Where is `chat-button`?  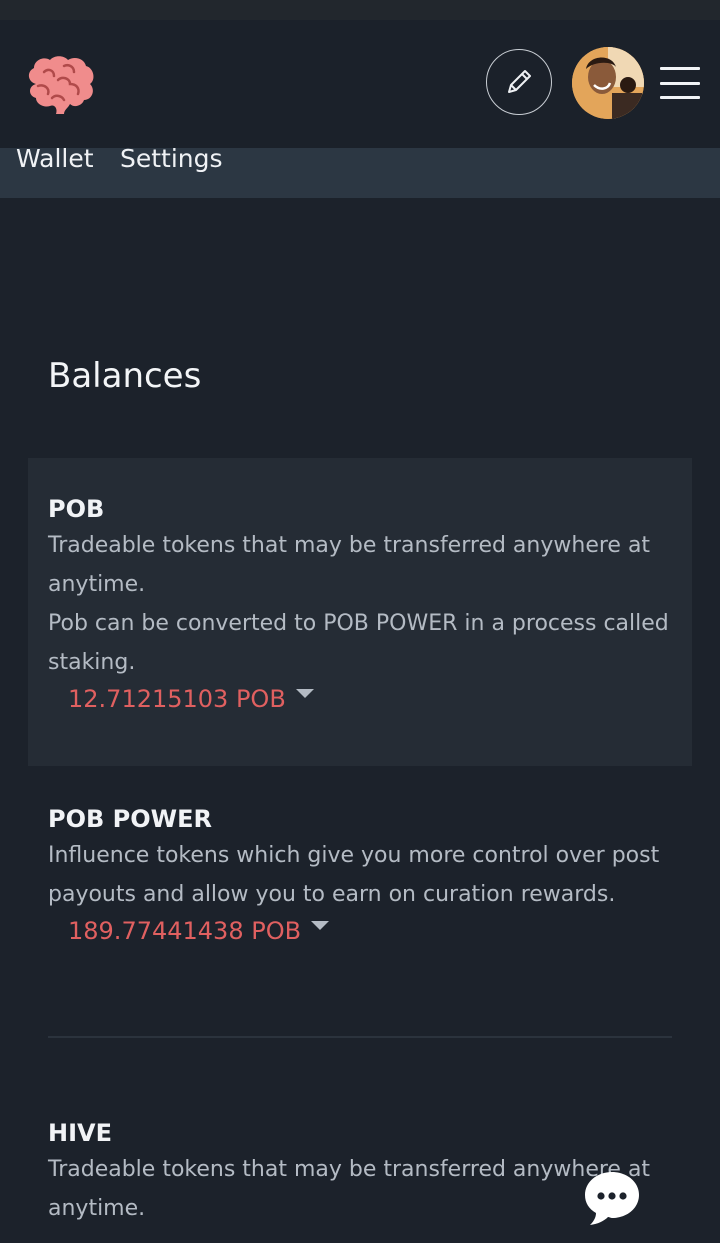
chat-button is located at coordinates (612, 1198).